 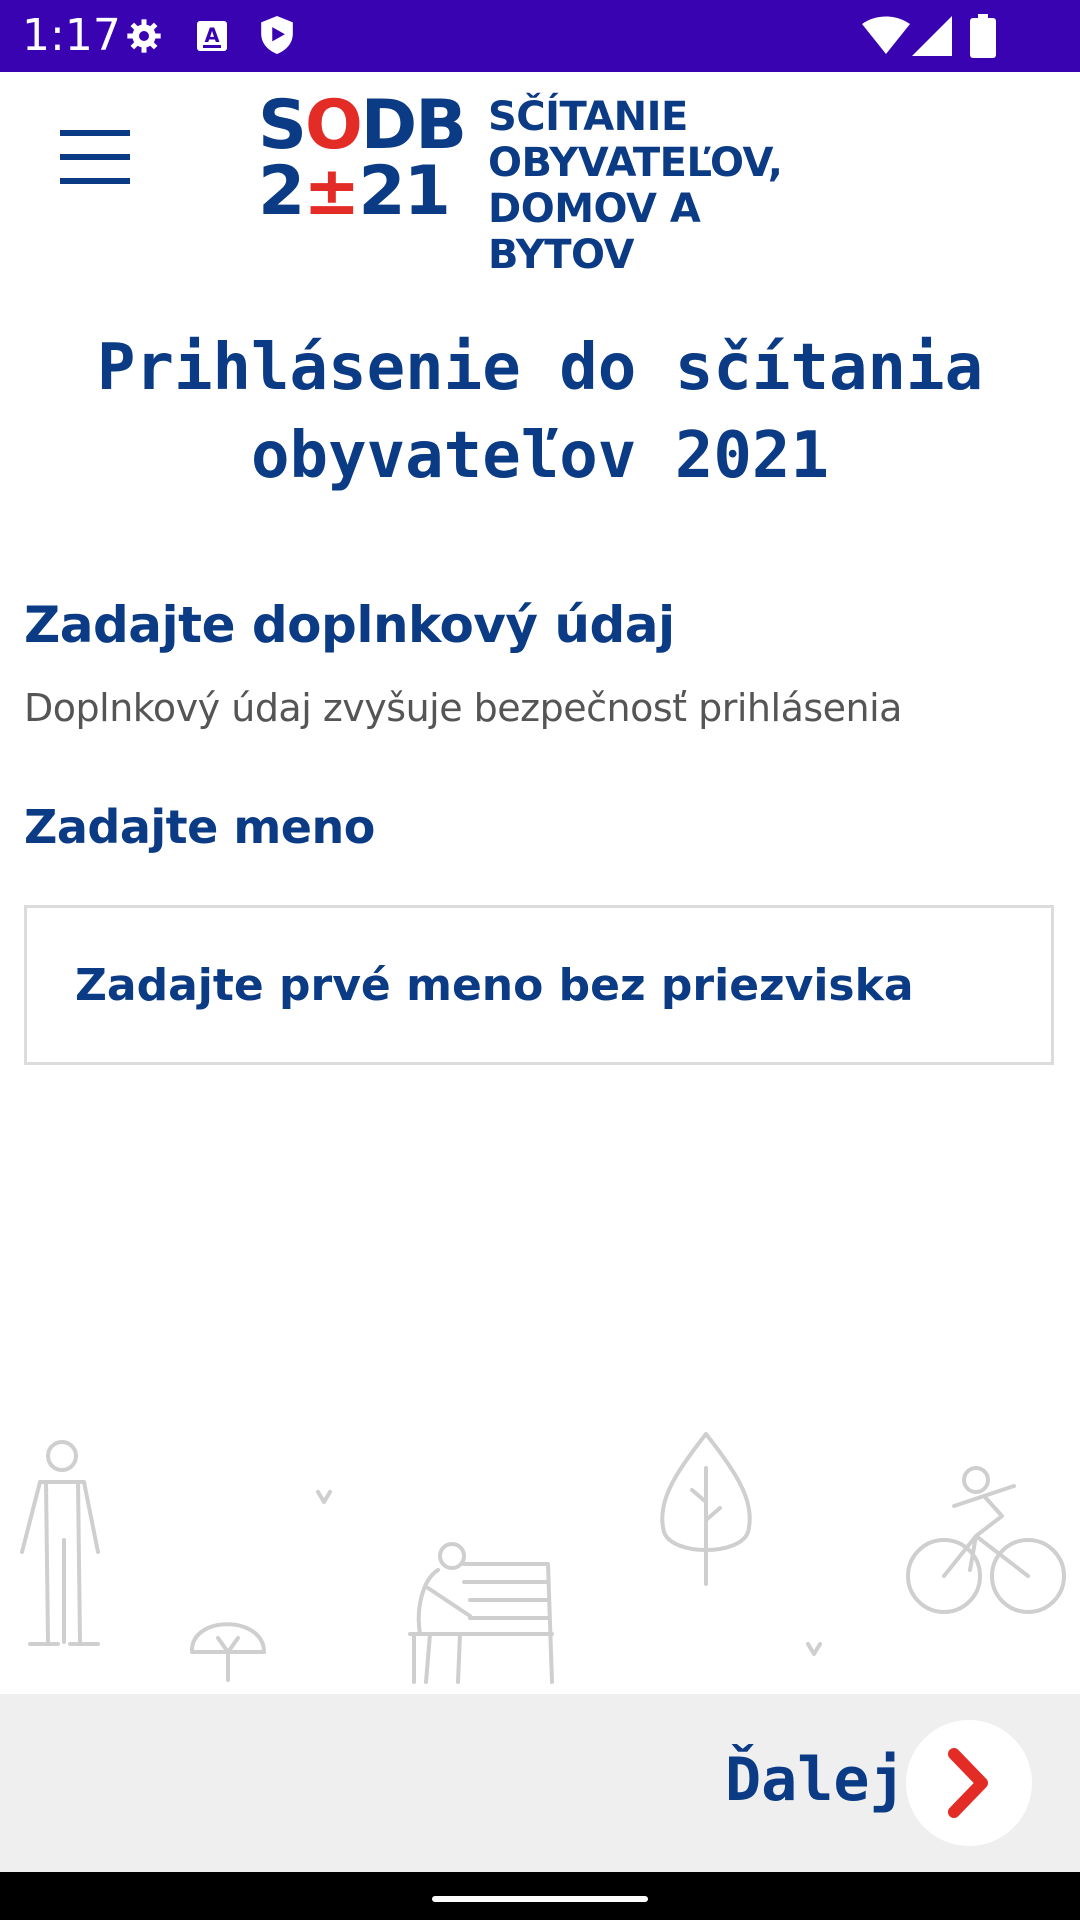 I want to click on hamburger-menu-icon, so click(x=95, y=133).